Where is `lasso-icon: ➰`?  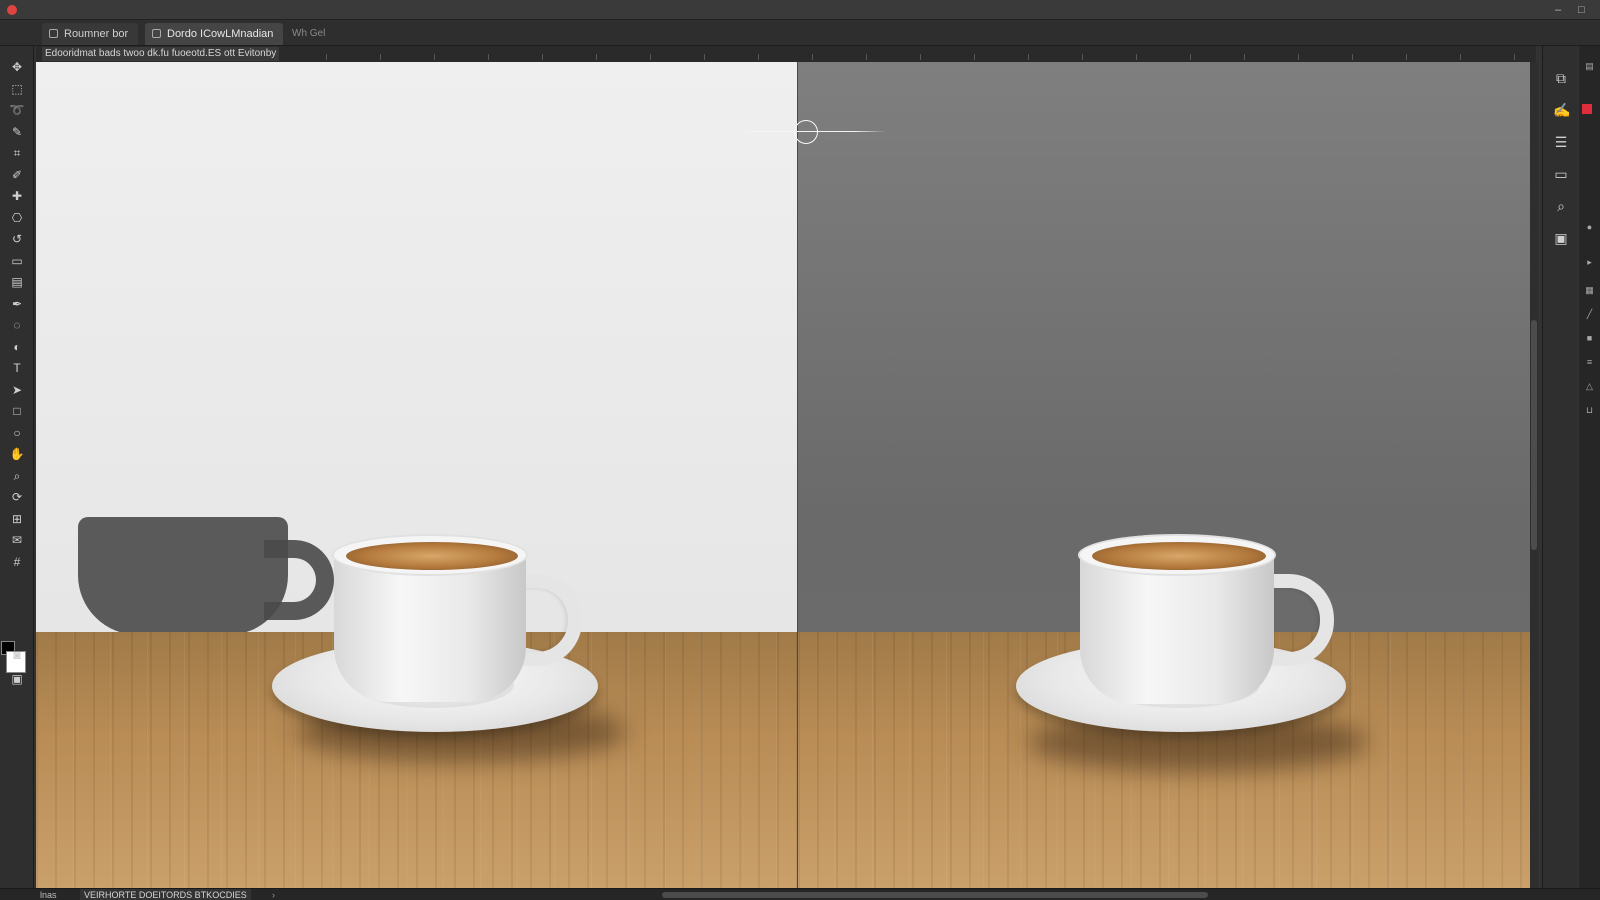
lasso-icon: ➰ is located at coordinates (17, 110).